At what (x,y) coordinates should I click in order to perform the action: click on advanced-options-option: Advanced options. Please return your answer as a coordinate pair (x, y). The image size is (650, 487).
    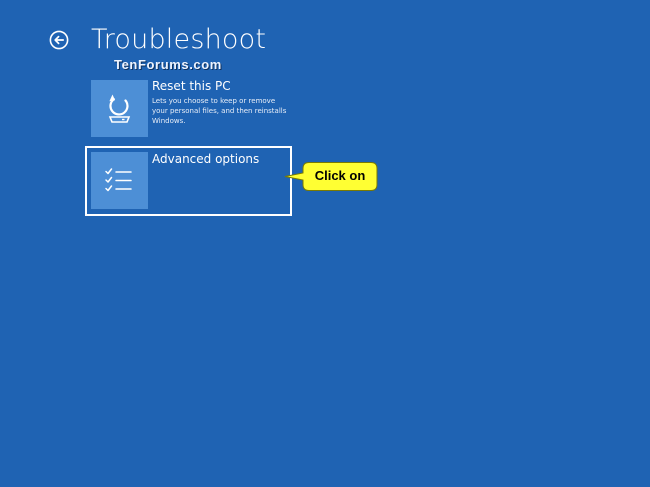
    Looking at the image, I should click on (188, 181).